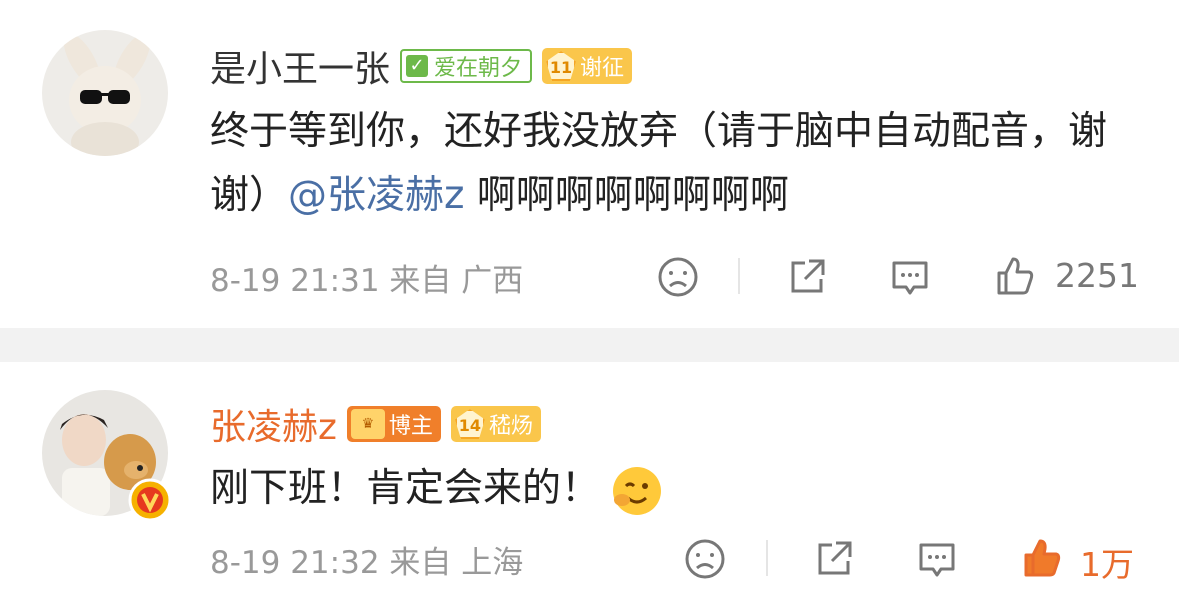  What do you see at coordinates (367, 424) in the screenshot?
I see `crown-icon: ♛` at bounding box center [367, 424].